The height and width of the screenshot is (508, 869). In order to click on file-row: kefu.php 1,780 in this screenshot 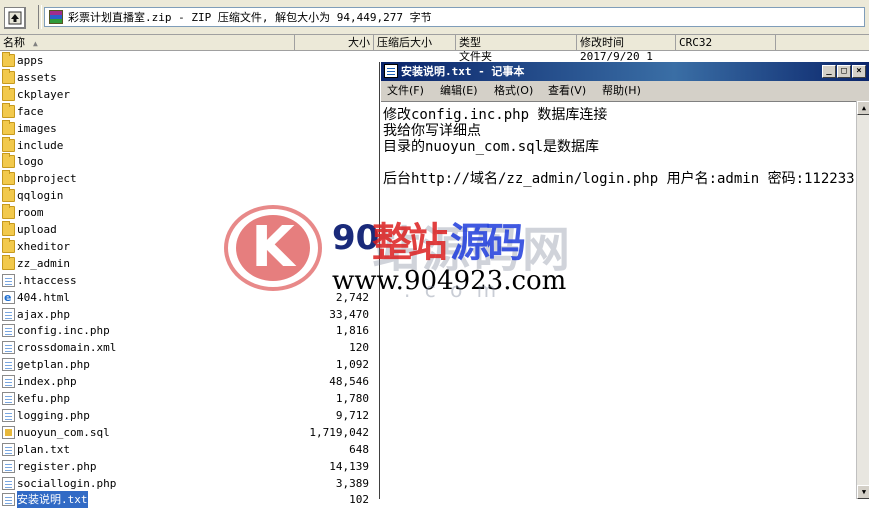, I will do `click(190, 398)`.